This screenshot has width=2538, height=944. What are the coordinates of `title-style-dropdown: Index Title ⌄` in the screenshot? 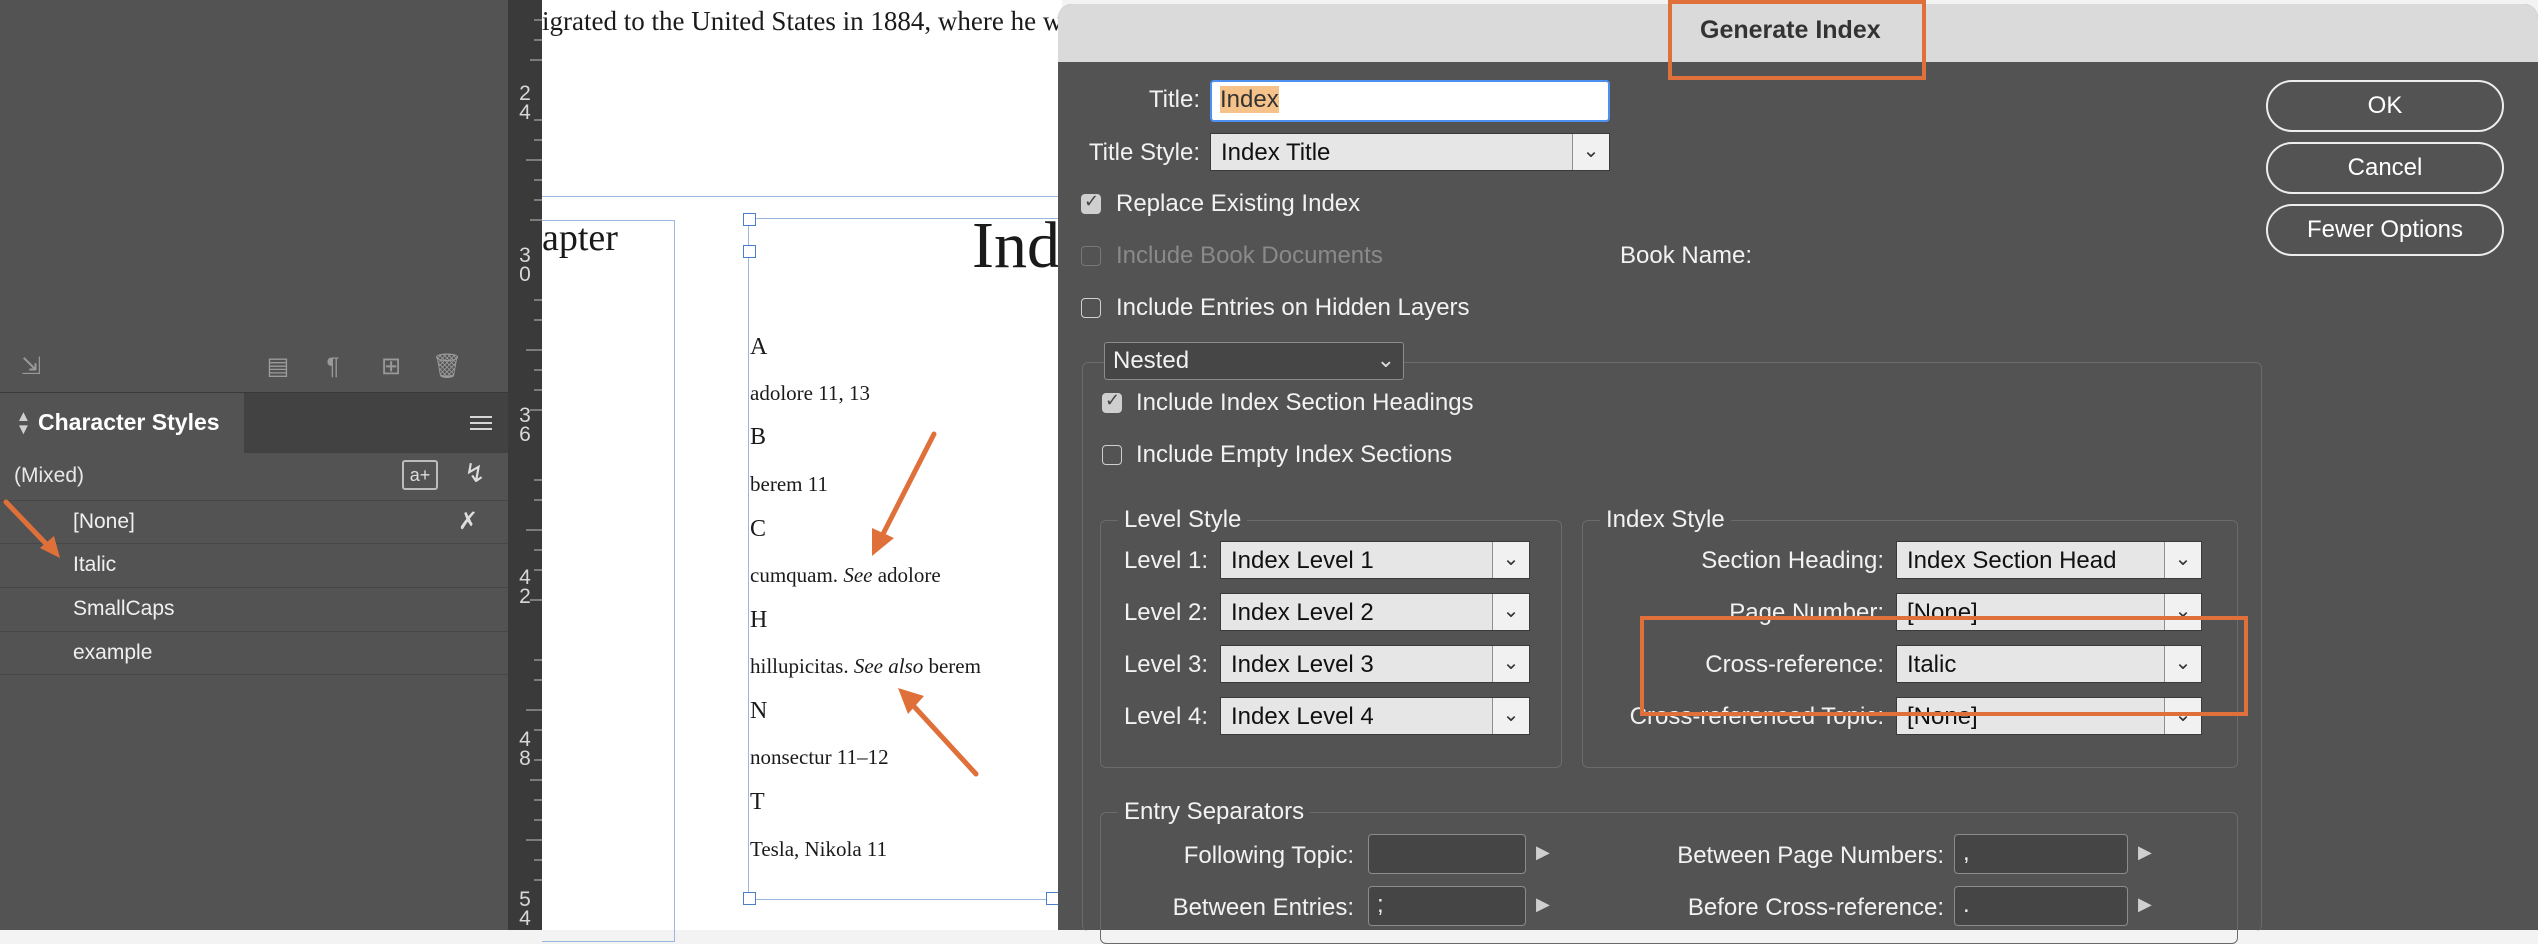 It's located at (1410, 152).